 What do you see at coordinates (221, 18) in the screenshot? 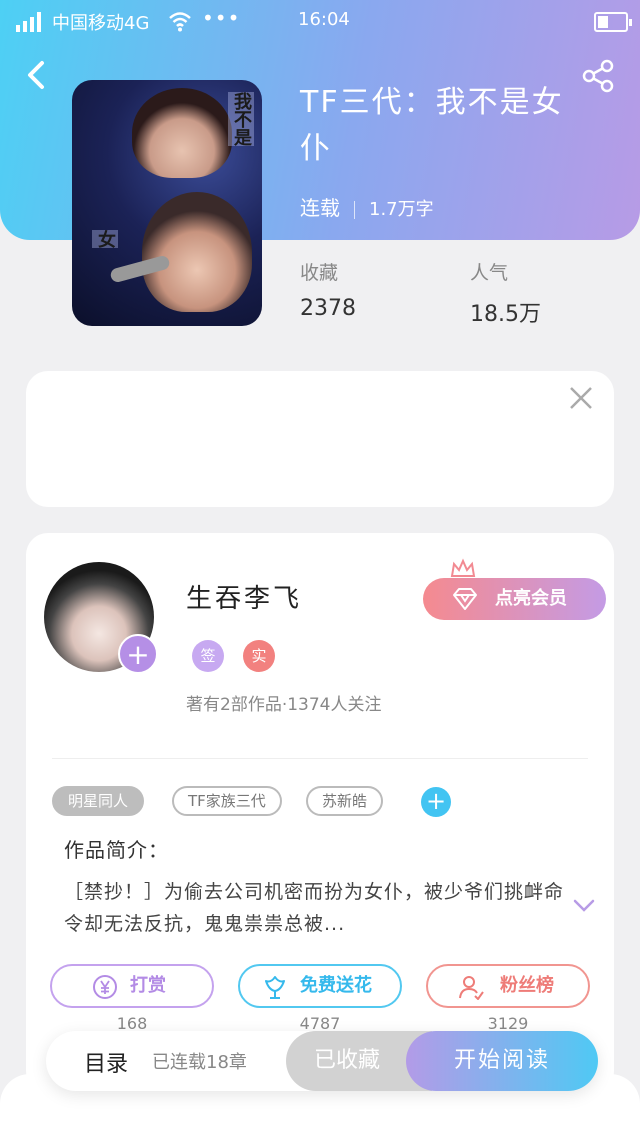
I see `more-dots: •••` at bounding box center [221, 18].